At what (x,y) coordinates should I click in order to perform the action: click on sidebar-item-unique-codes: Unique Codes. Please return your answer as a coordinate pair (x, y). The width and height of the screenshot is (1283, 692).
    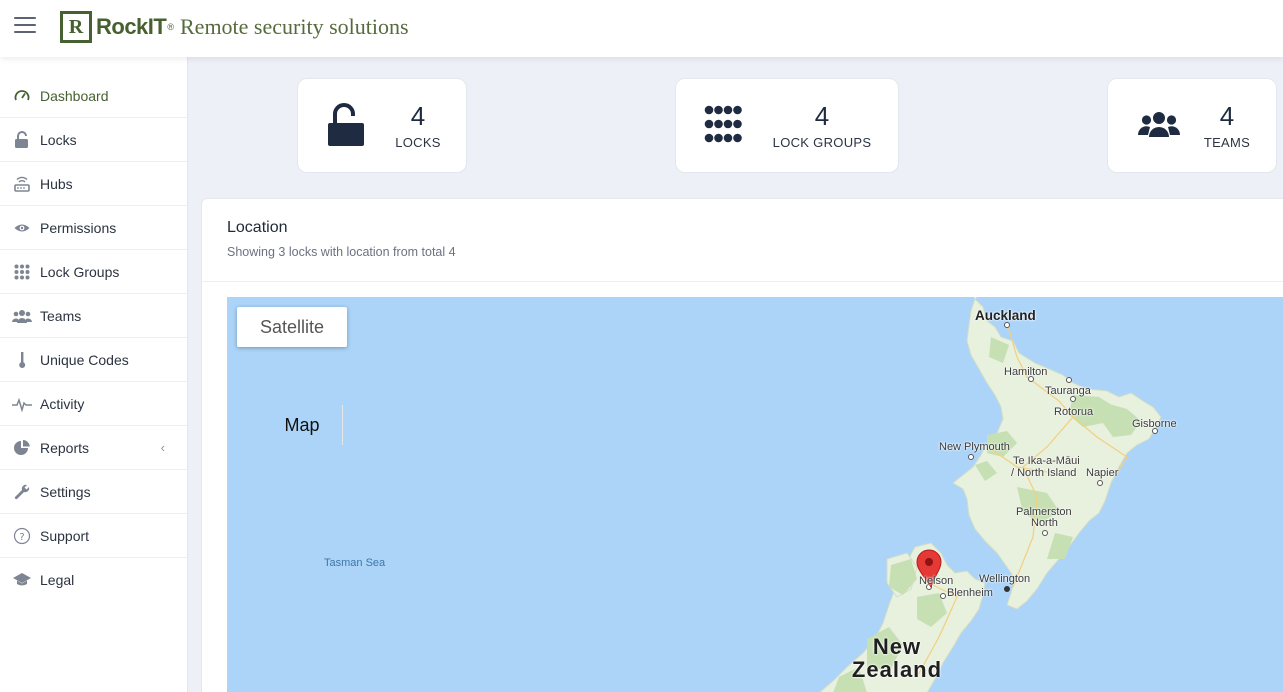
    Looking at the image, I should click on (93, 360).